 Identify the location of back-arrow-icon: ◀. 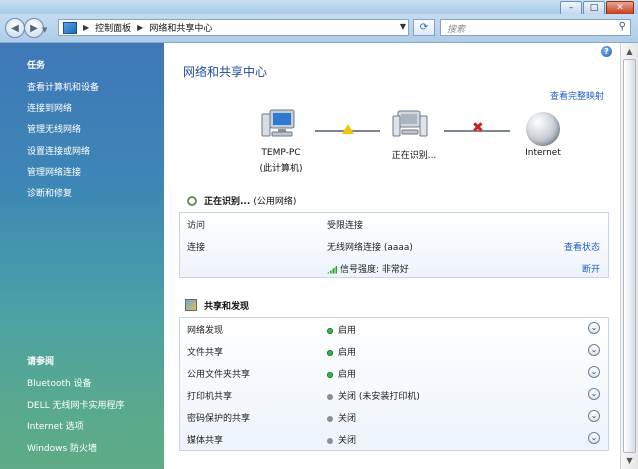
(15, 28).